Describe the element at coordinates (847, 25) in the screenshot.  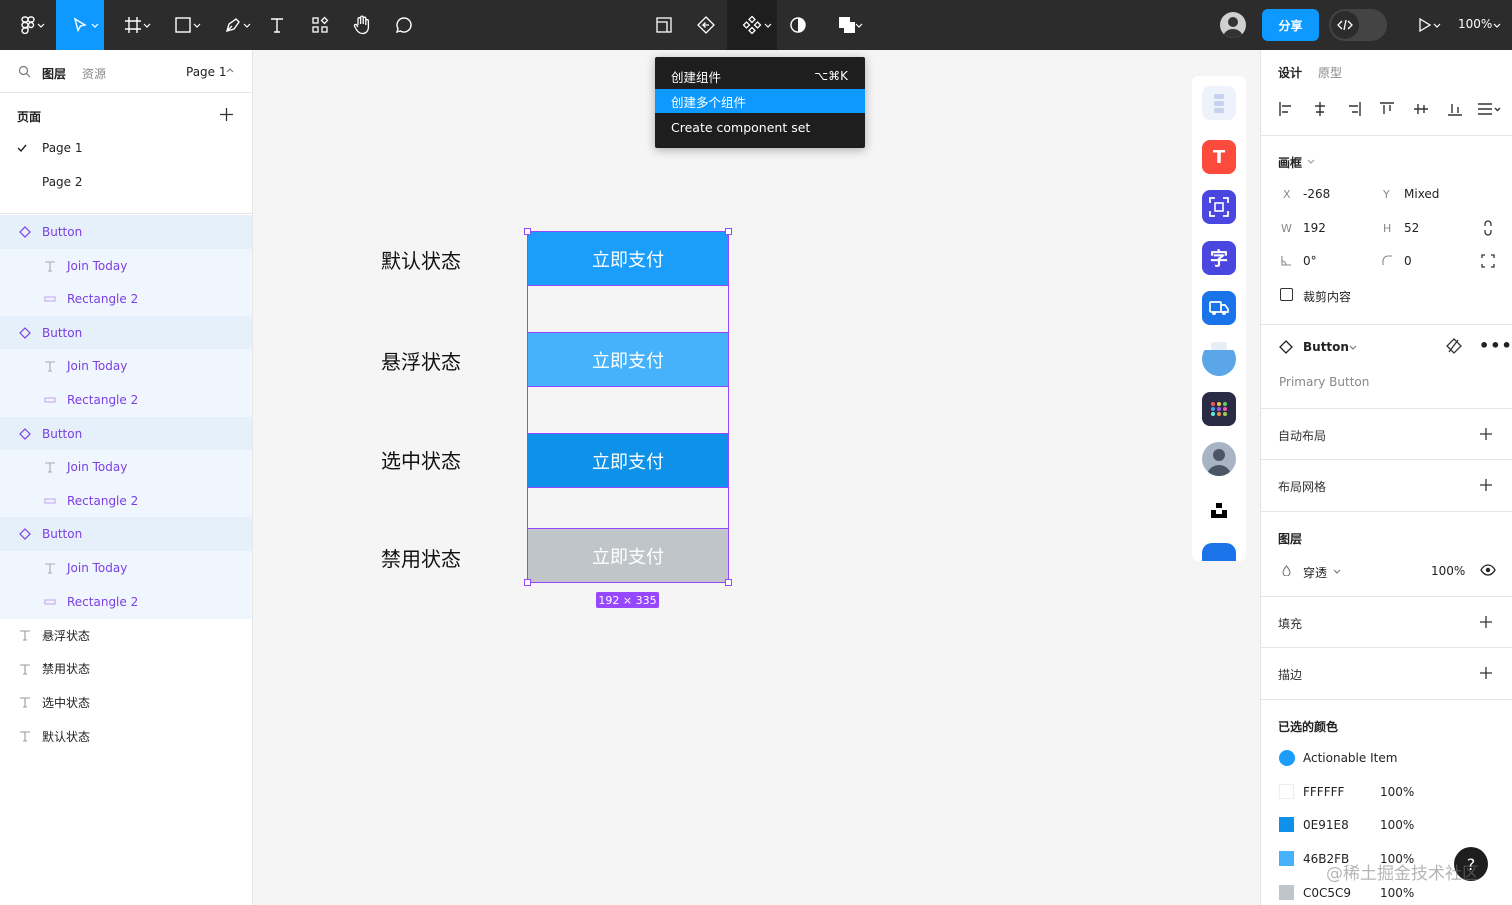
I see `boolean-button` at that location.